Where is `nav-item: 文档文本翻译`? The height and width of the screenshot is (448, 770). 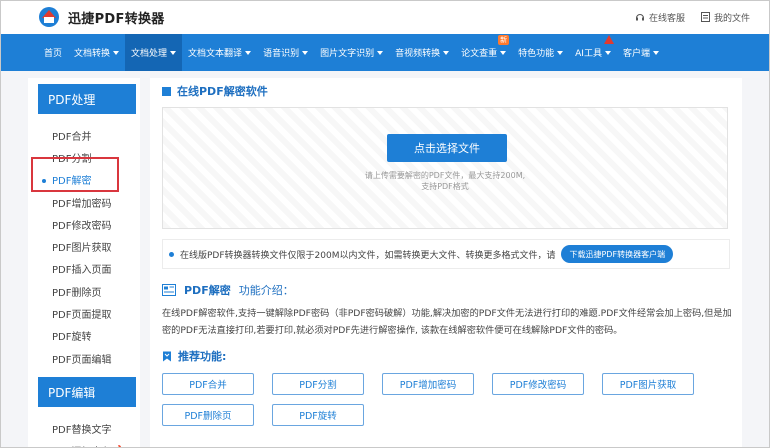
nav-item: 文档文本翻译 is located at coordinates (219, 52).